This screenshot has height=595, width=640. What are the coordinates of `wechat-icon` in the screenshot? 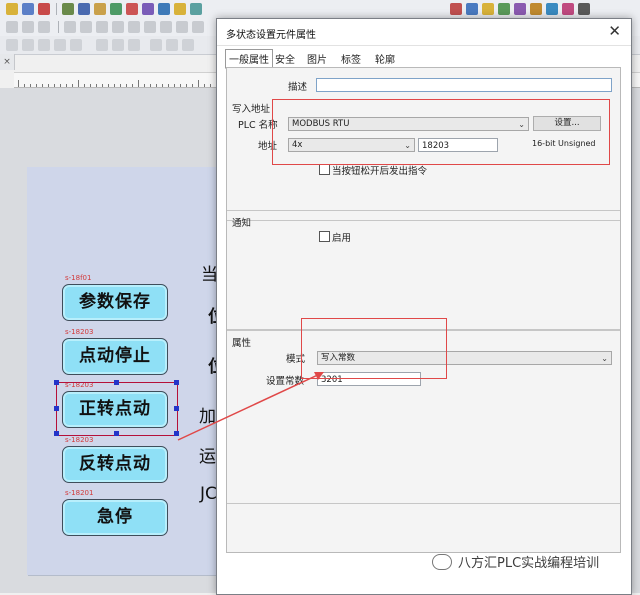 It's located at (442, 562).